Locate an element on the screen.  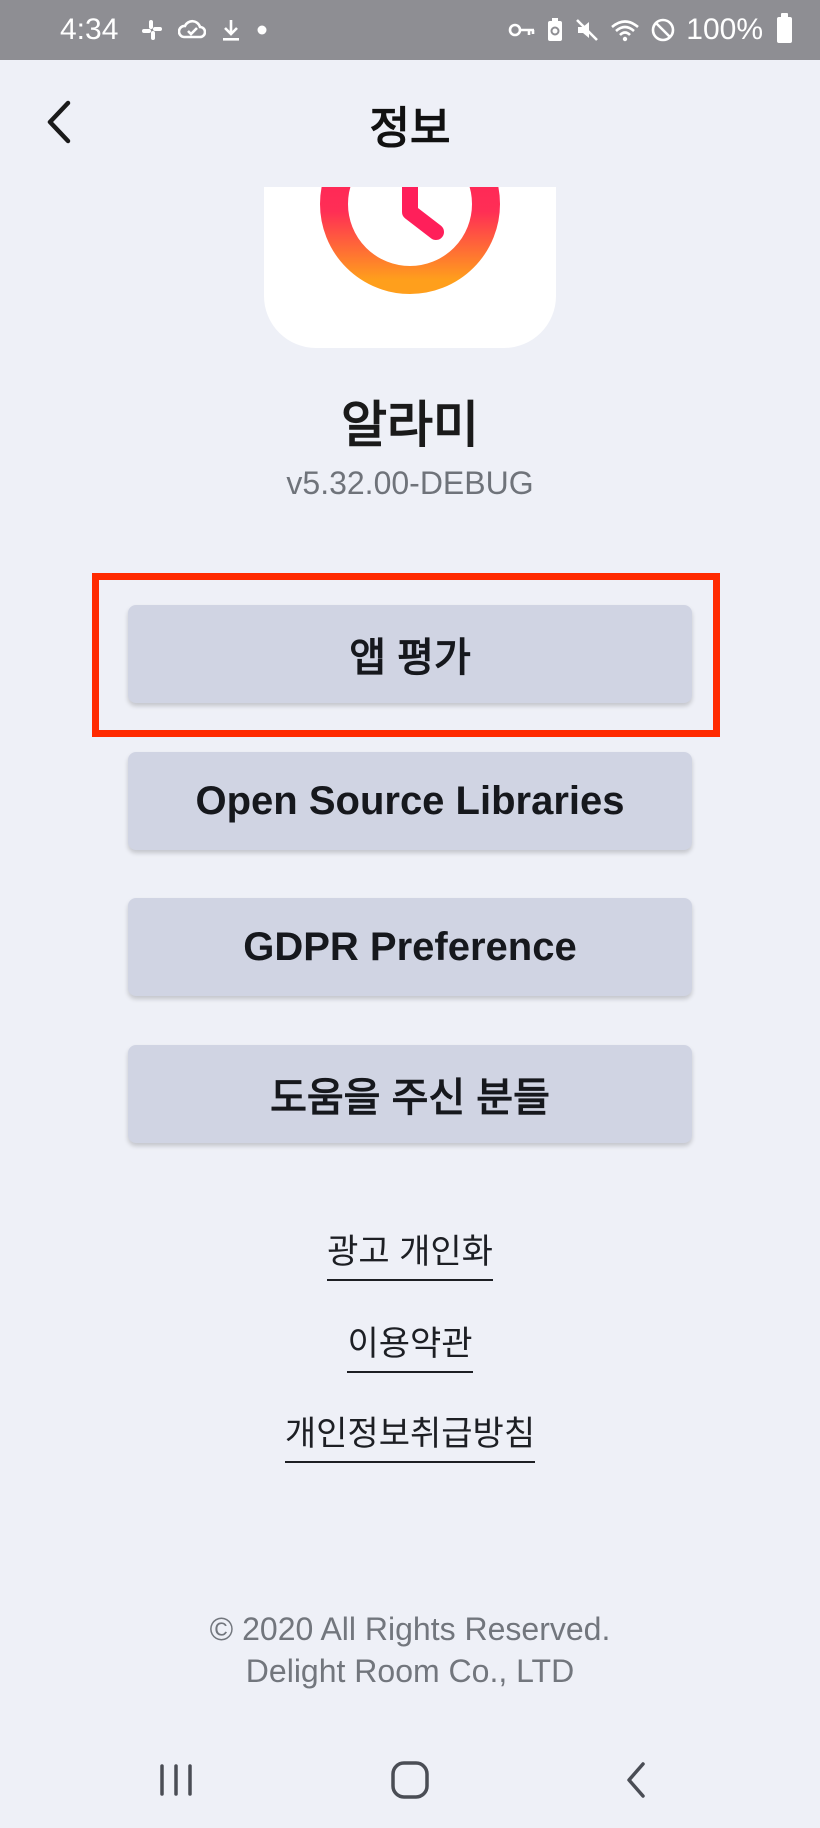
battery-icon is located at coordinates (784, 28).